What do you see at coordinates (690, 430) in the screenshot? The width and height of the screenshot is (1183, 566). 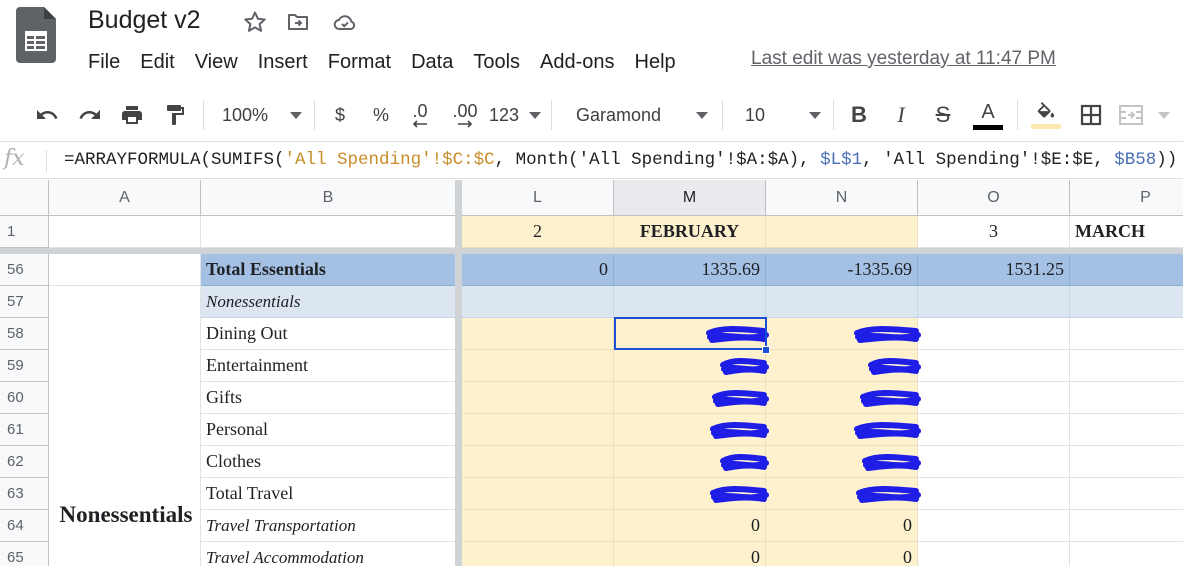 I see `cell-m61` at bounding box center [690, 430].